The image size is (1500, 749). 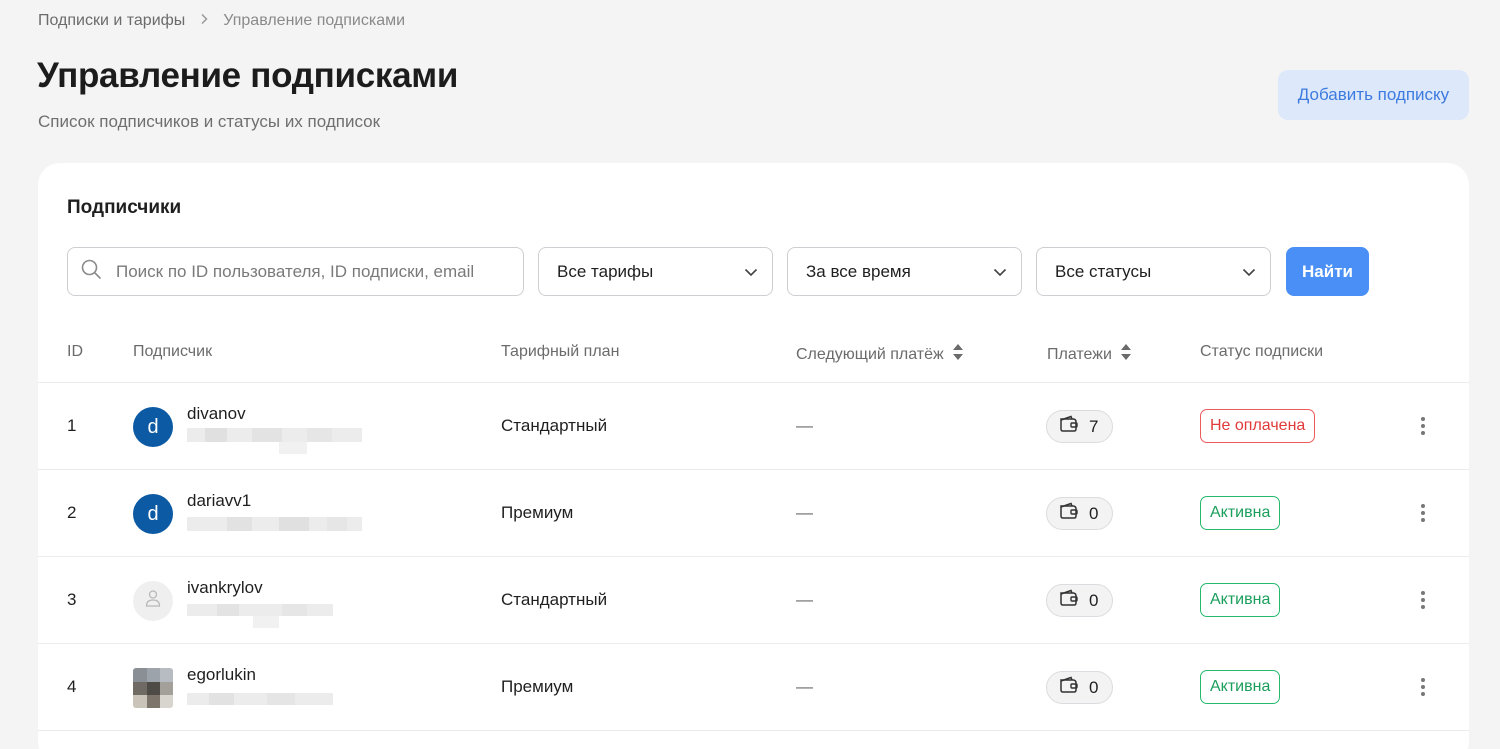 What do you see at coordinates (605, 271) in the screenshot?
I see `tariff-select-value: Все тарифы` at bounding box center [605, 271].